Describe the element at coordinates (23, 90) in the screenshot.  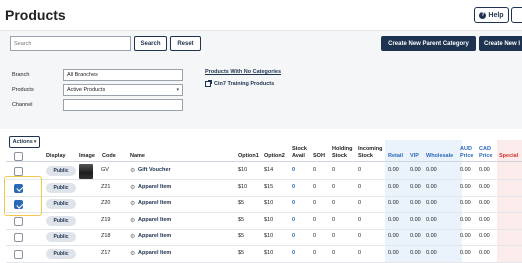
I see `products-label: Products` at that location.